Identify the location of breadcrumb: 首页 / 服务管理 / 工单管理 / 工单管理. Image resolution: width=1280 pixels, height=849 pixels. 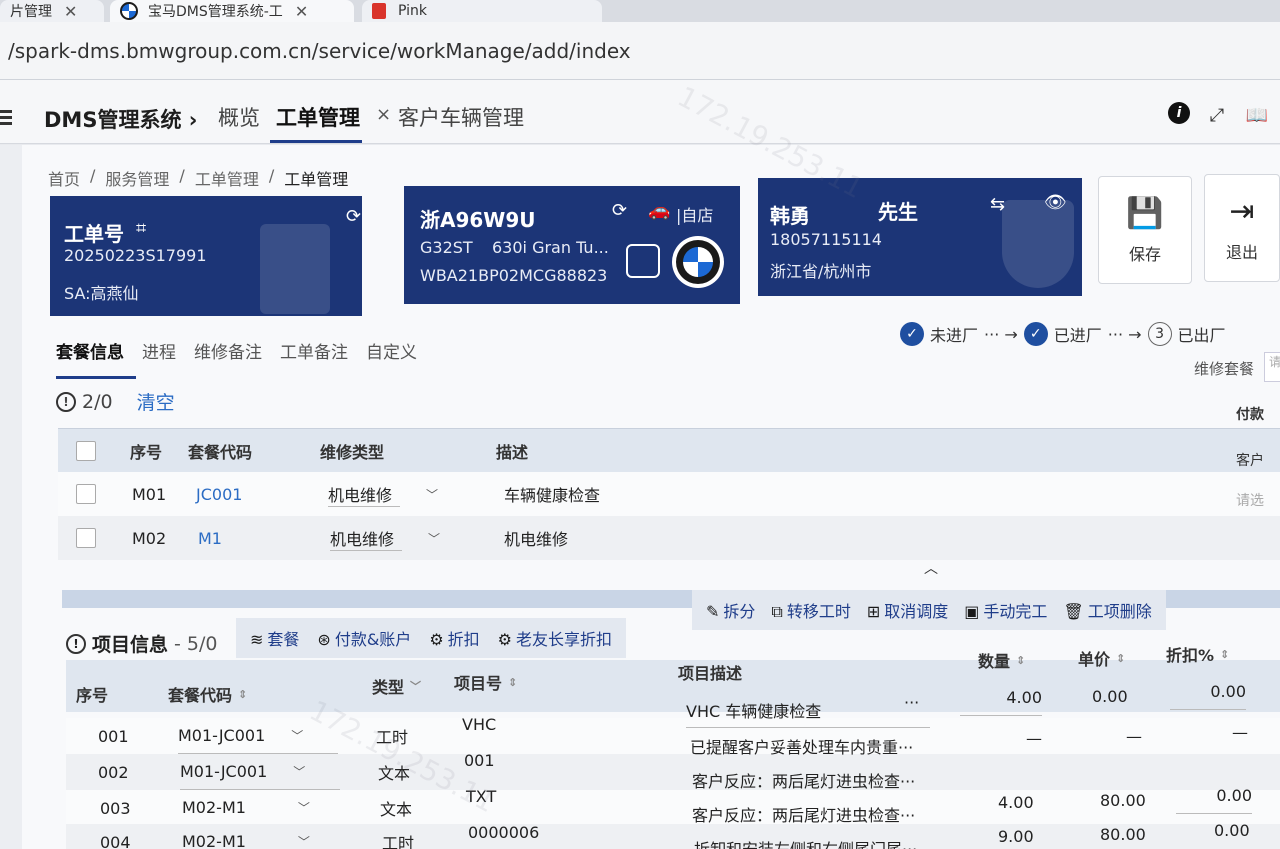
(198, 178).